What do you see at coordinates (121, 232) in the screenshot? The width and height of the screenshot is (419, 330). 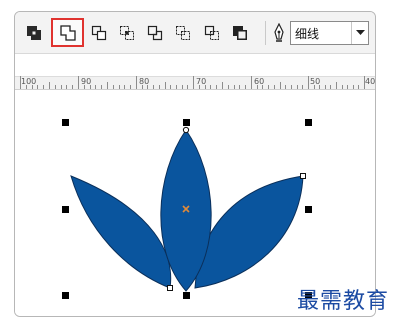 I see `left-petal-shape` at bounding box center [121, 232].